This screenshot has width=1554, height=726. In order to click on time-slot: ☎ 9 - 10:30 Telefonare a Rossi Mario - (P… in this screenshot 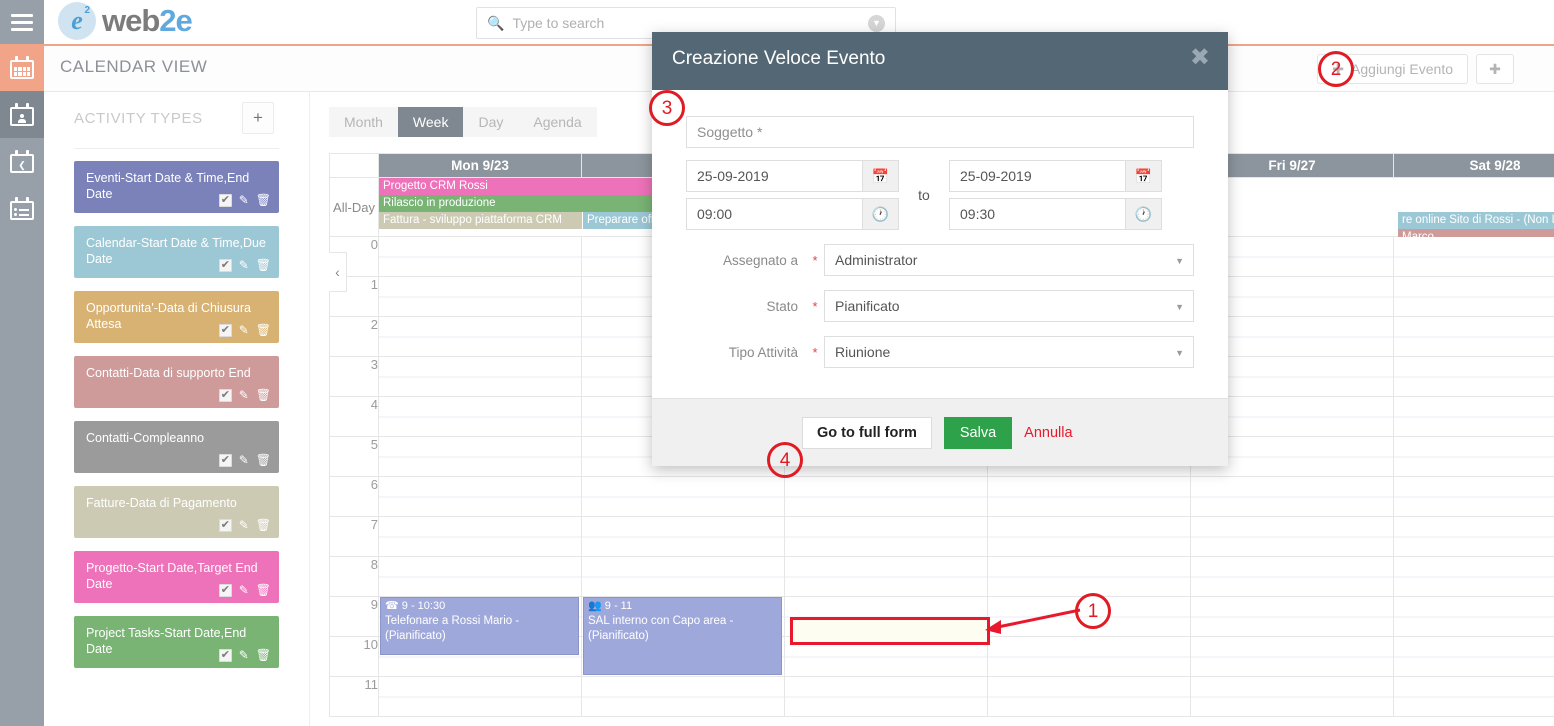, I will do `click(480, 625)`.